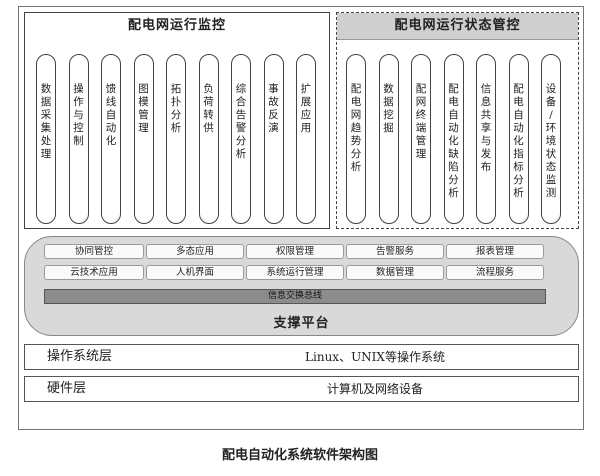 This screenshot has height=476, width=600. What do you see at coordinates (486, 139) in the screenshot?
I see `status-module: 信息共享与发布` at bounding box center [486, 139].